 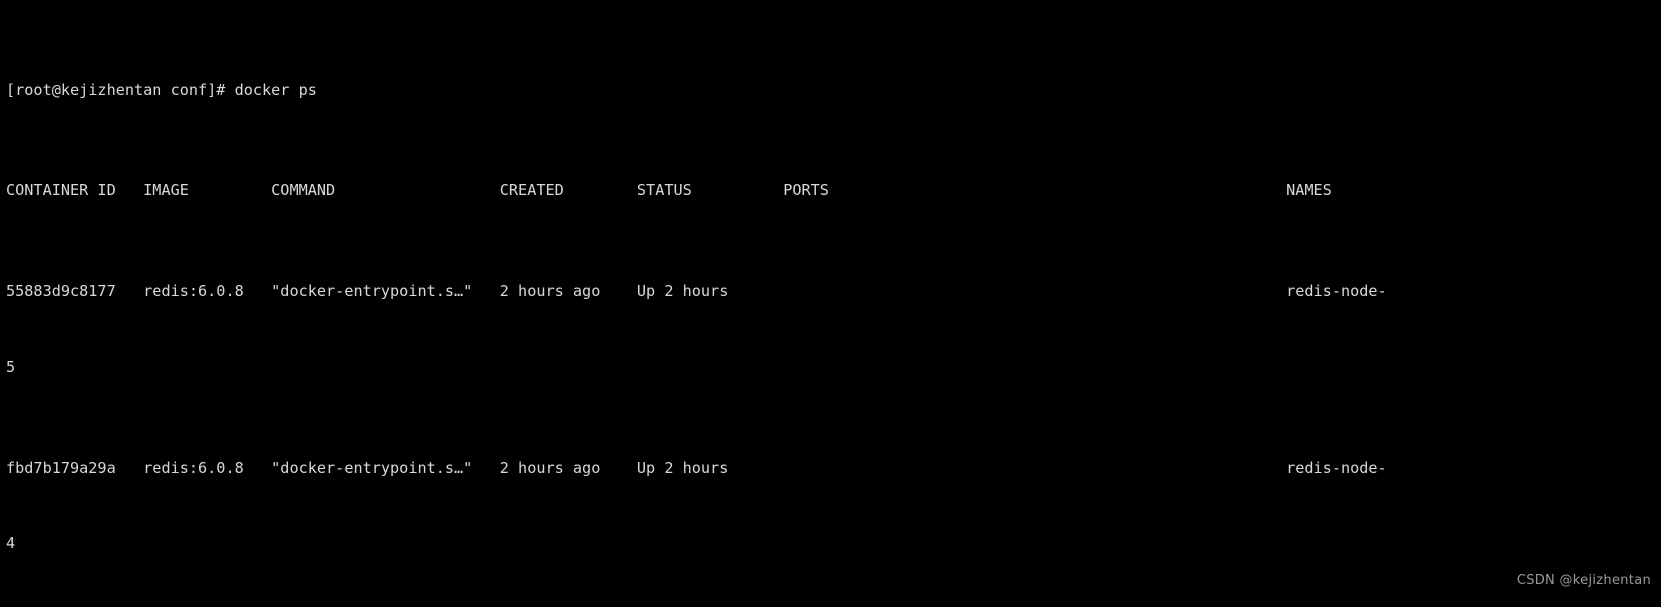 I want to click on watermark-text: CSDN @kejizhentan, so click(x=1583, y=580).